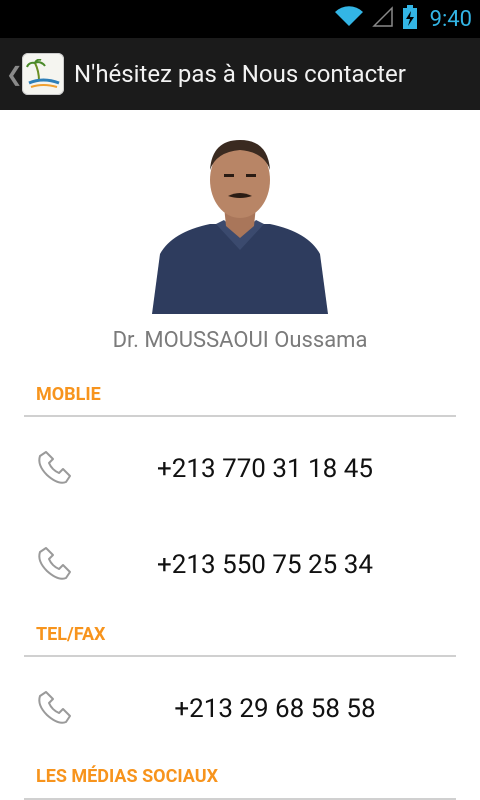 The image size is (480, 800). Describe the element at coordinates (382, 19) in the screenshot. I see `signal-icon` at that location.